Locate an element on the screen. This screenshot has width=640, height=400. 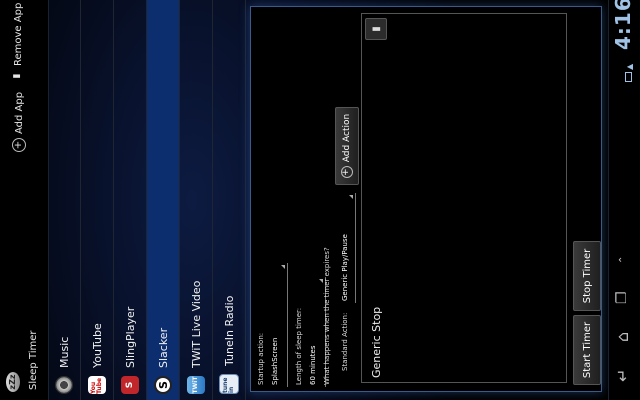
sleep-timer-logo-icon: zZz is located at coordinates (13, 382).